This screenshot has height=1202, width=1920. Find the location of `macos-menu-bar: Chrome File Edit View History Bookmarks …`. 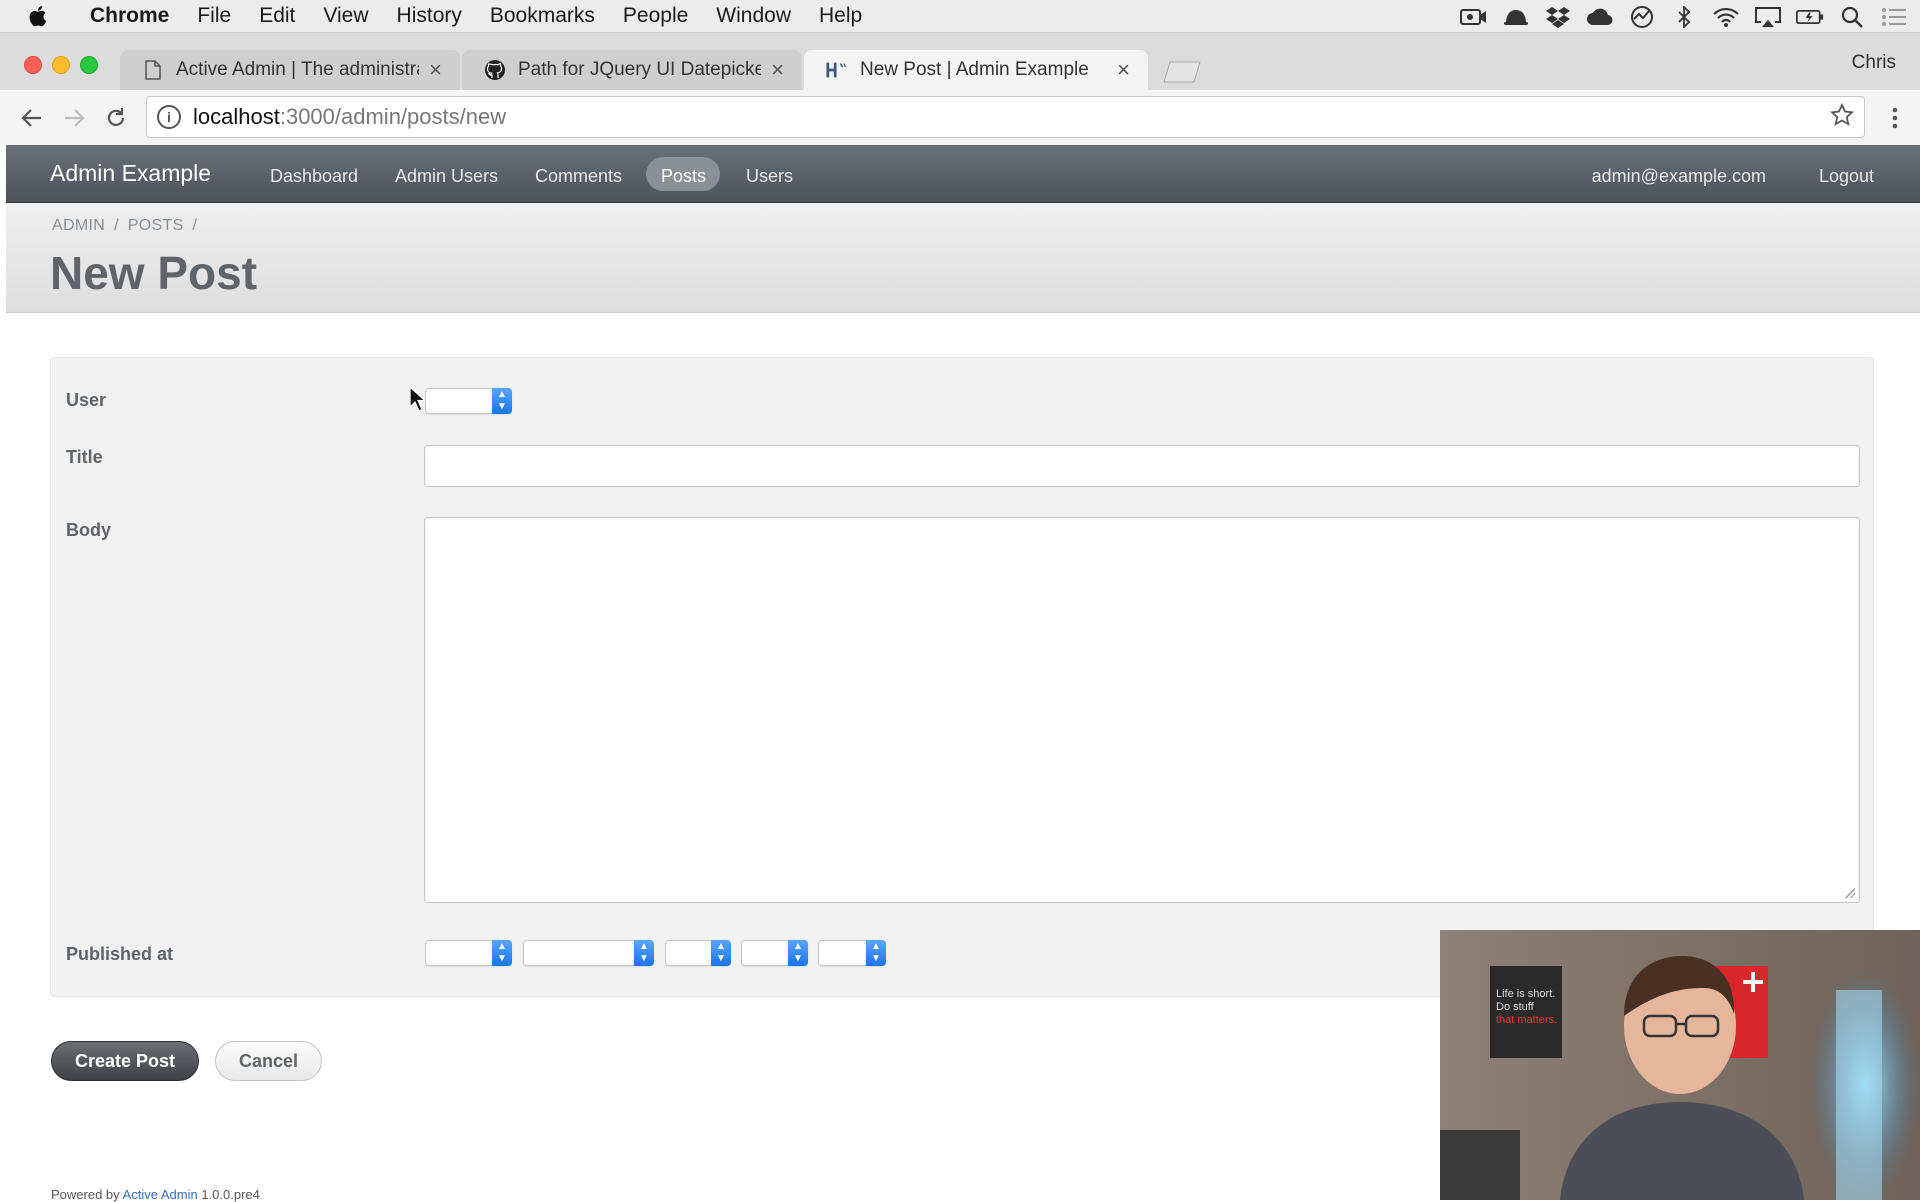

macos-menu-bar: Chrome File Edit View History Bookmarks … is located at coordinates (960, 16).